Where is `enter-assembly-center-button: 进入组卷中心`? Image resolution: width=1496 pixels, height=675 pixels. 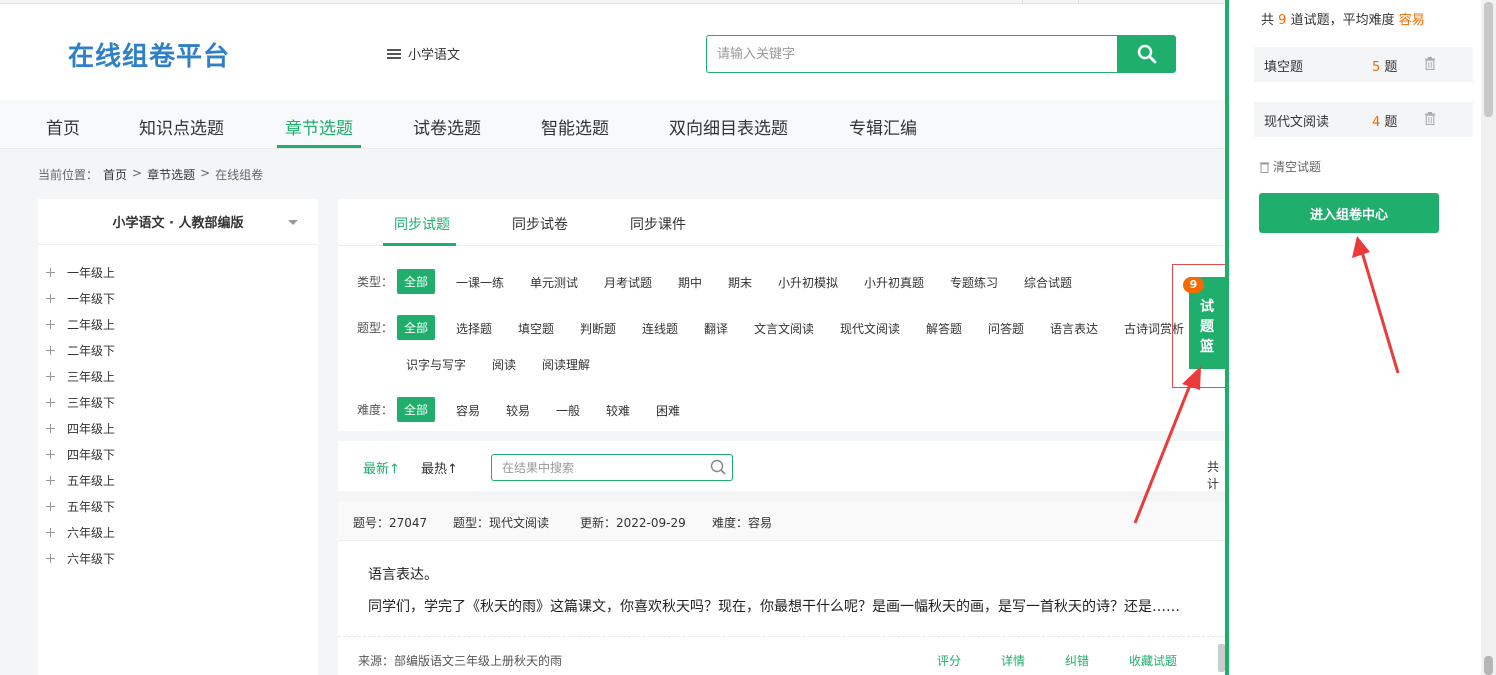 enter-assembly-center-button: 进入组卷中心 is located at coordinates (1349, 213).